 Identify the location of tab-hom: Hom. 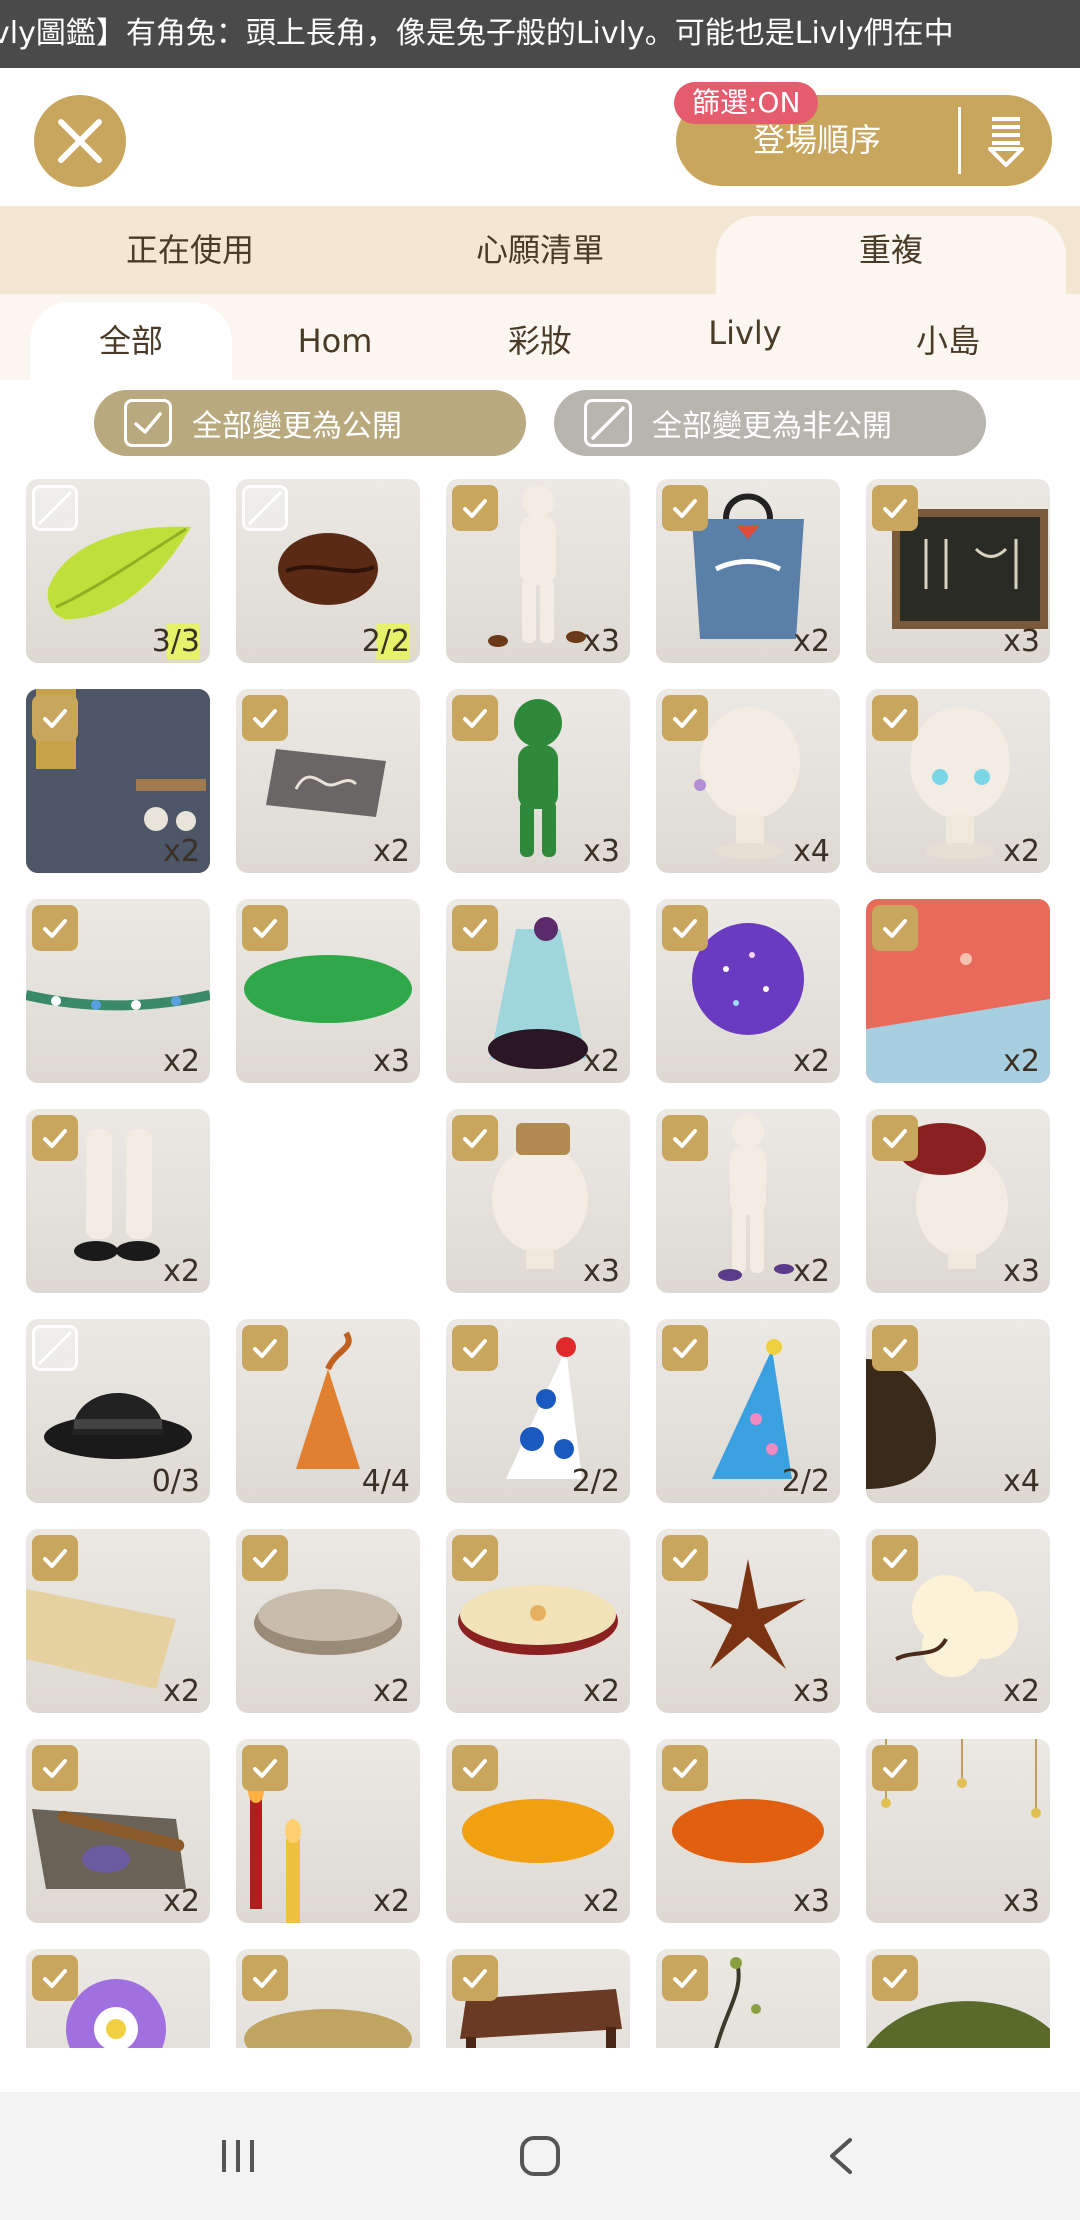
(335, 341).